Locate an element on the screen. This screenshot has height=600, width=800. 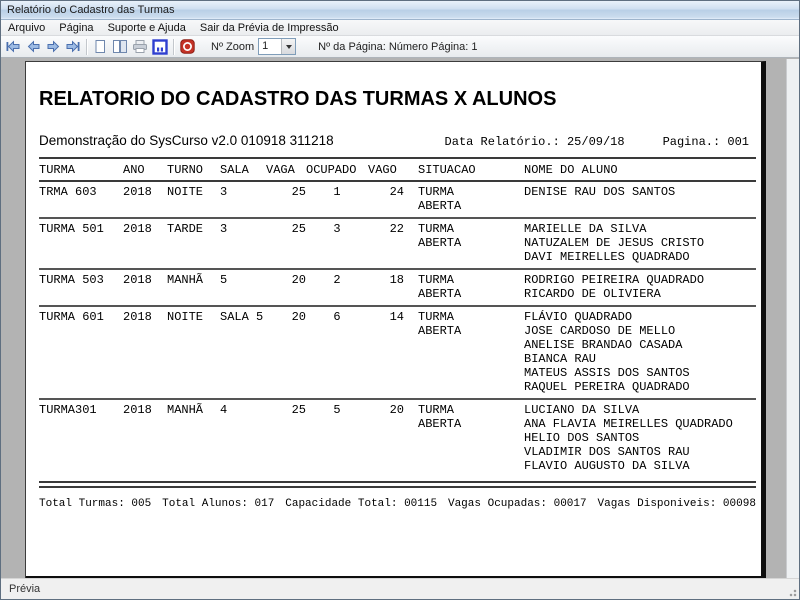
column-header: OCUPADO is located at coordinates (331, 170).